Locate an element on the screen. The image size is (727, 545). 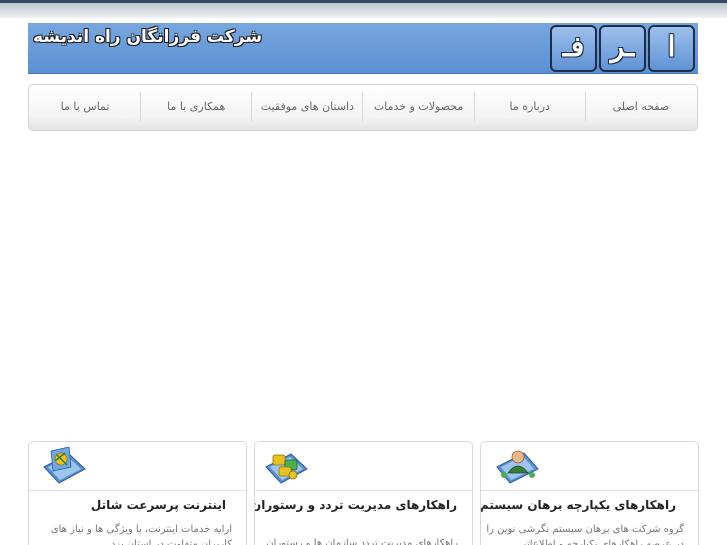
logo-letter-alef: ا is located at coordinates (671, 48).